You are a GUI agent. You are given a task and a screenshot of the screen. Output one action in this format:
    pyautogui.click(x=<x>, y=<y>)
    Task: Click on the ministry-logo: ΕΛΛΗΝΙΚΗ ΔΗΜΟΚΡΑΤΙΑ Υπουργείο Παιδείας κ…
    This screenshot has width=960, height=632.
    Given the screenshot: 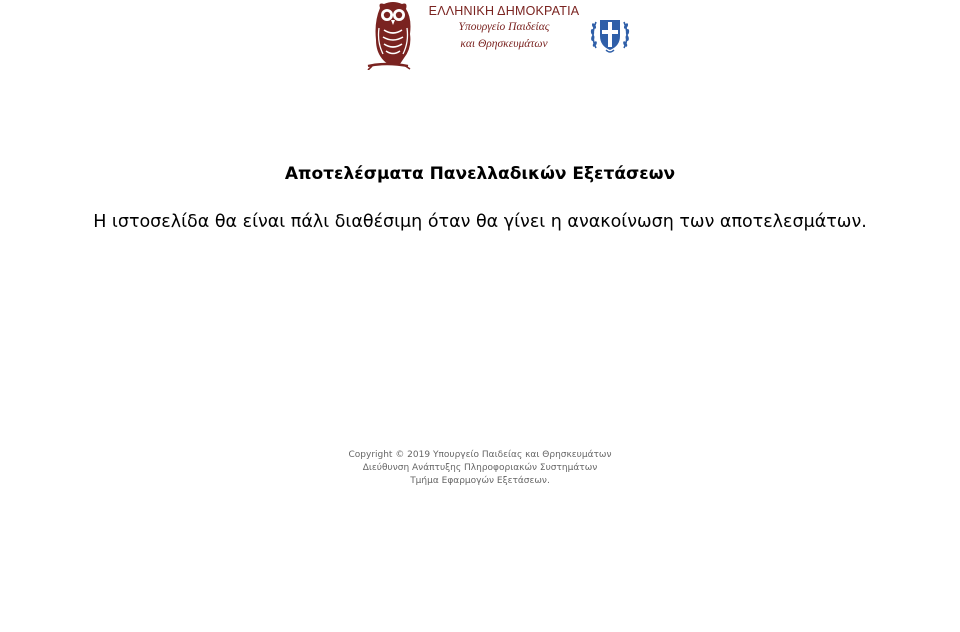 What is the action you would take?
    pyautogui.click(x=501, y=35)
    